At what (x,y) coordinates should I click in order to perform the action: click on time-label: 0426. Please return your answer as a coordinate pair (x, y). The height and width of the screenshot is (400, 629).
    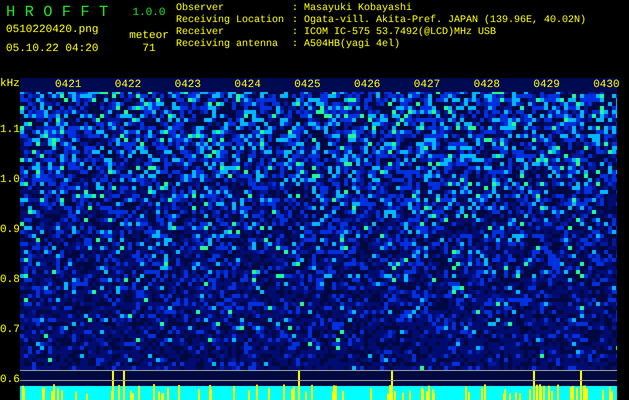
    Looking at the image, I should click on (367, 85).